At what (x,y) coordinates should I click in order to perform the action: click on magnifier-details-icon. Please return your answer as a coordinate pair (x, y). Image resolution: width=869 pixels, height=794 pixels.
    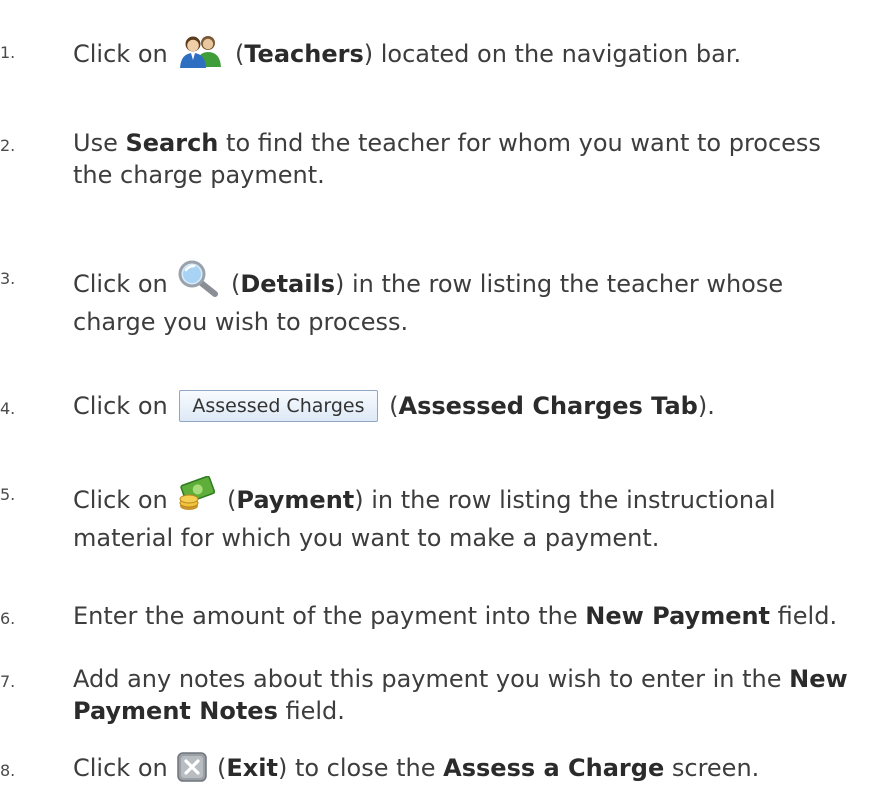
    Looking at the image, I should click on (199, 283).